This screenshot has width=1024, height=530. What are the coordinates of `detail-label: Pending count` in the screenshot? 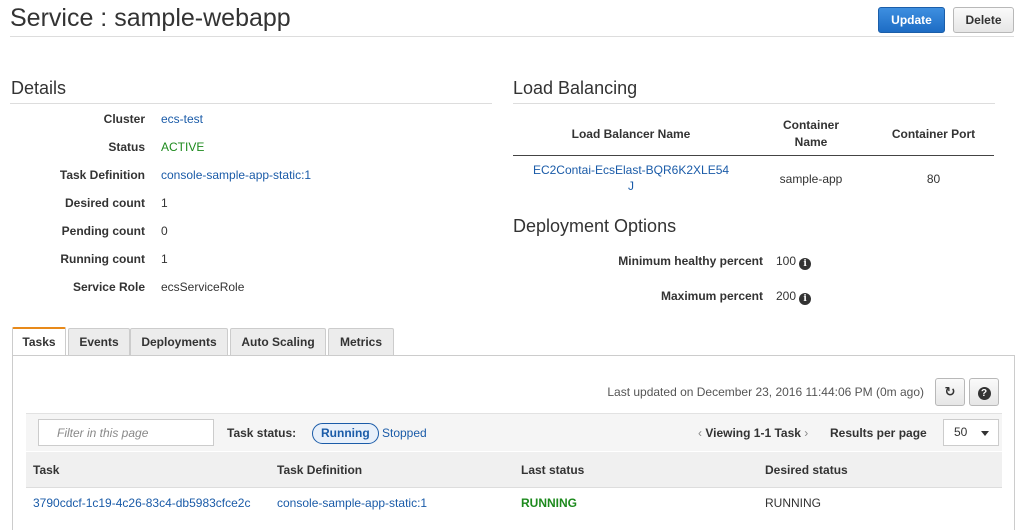 It's located at (103, 231).